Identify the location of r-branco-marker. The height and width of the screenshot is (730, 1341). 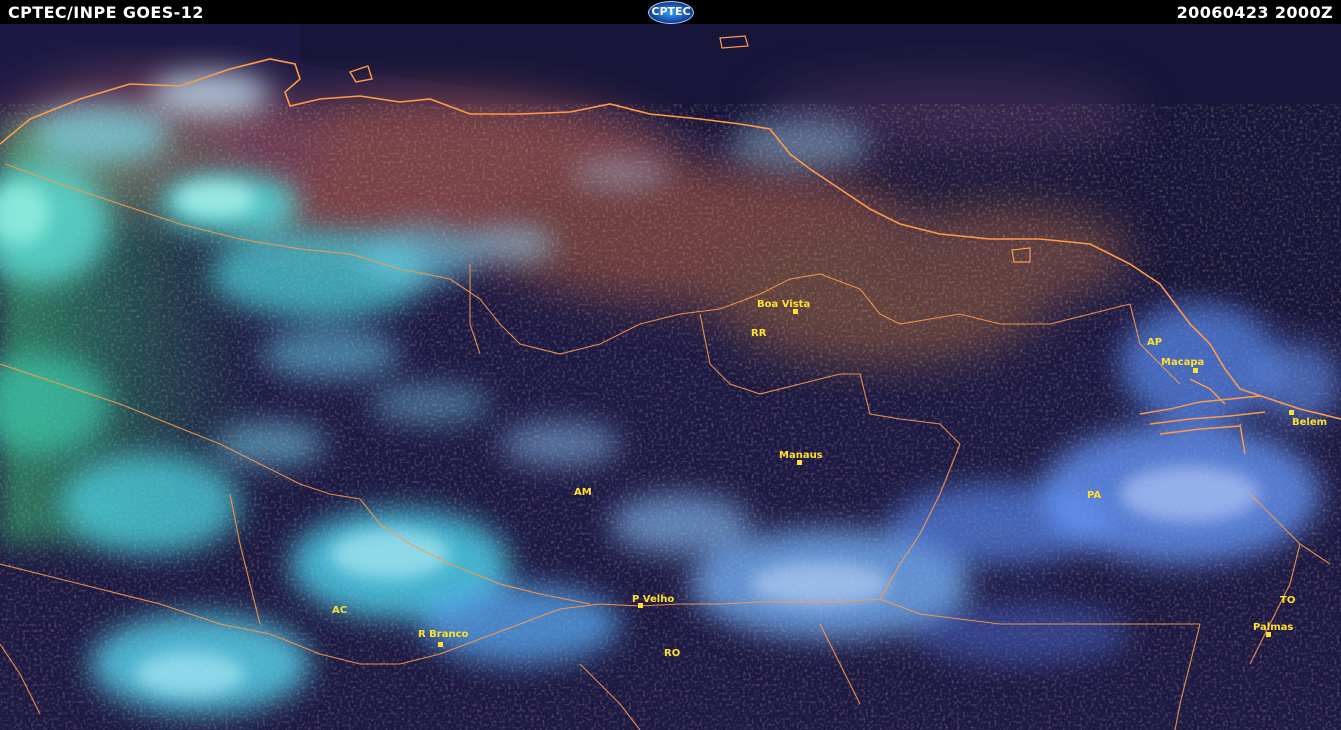
(440, 644).